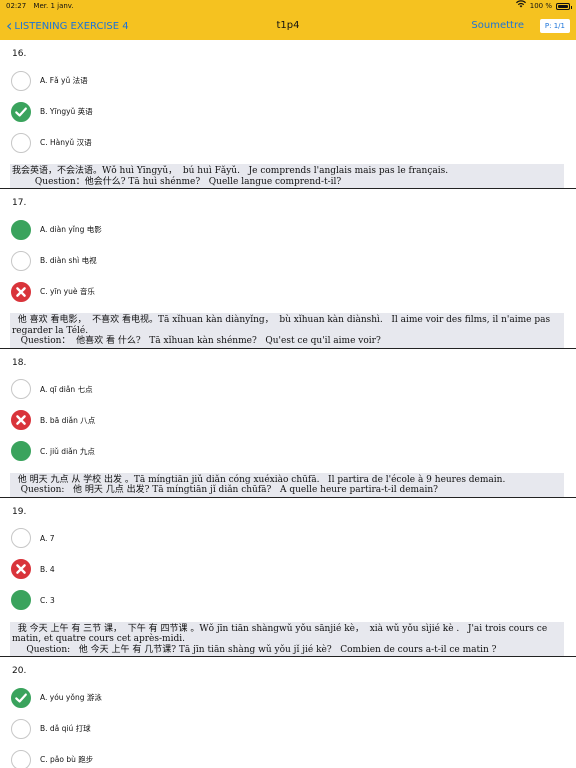 The width and height of the screenshot is (576, 768). I want to click on option-label: B. bā diǎn 八点, so click(68, 420).